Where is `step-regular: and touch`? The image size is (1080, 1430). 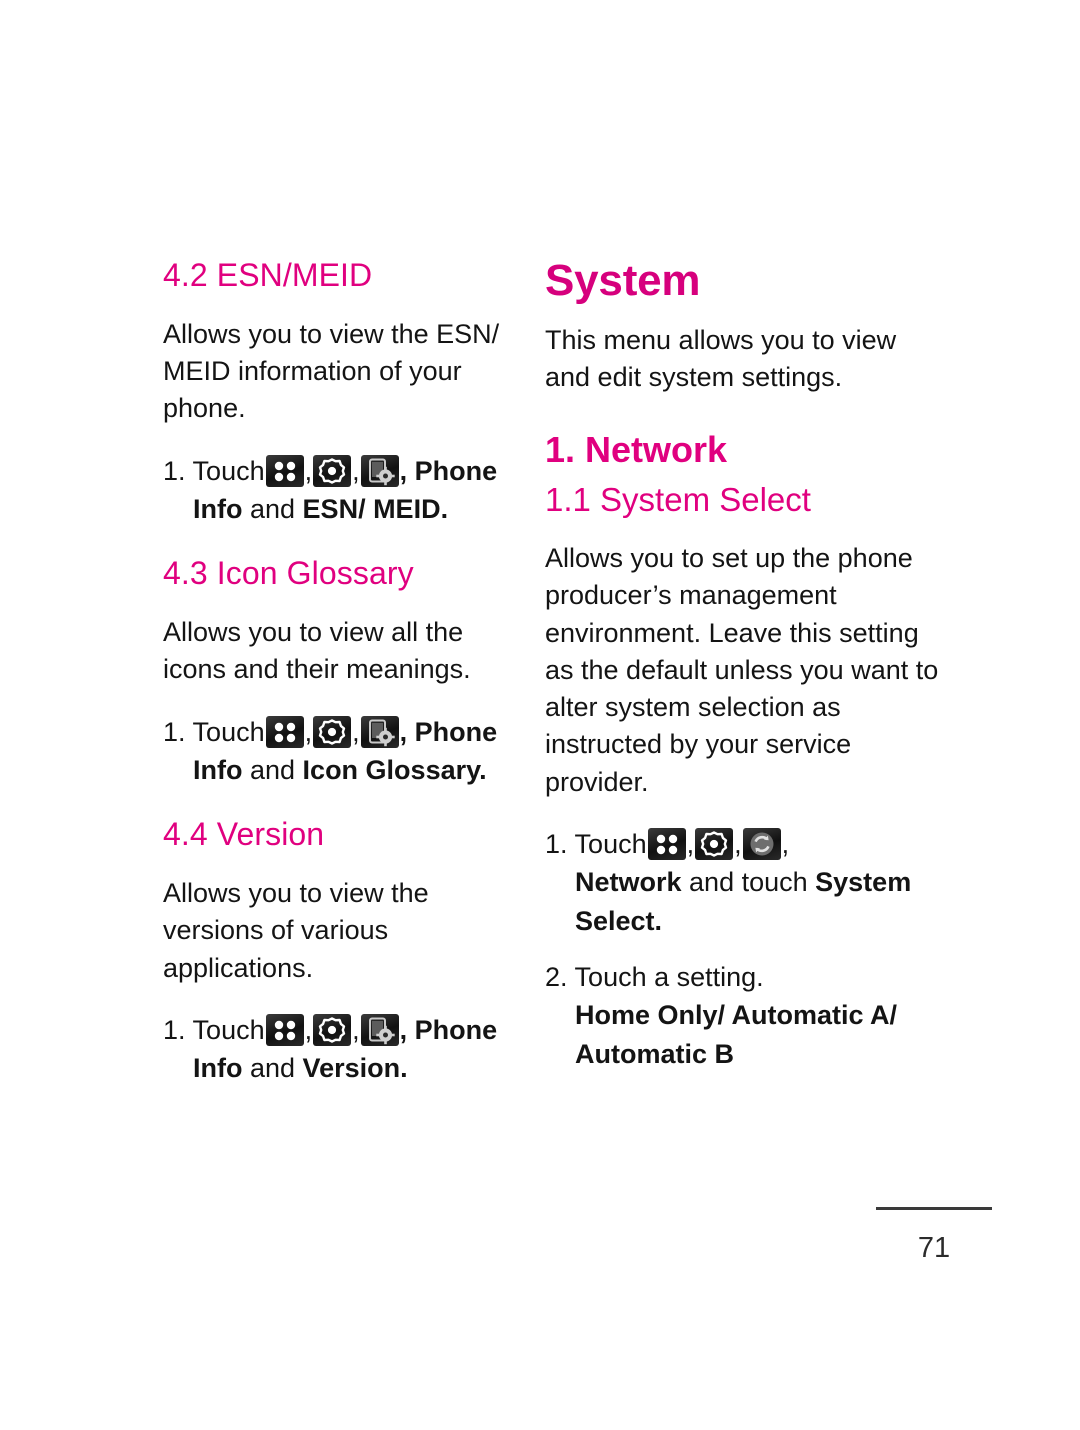
step-regular: and touch is located at coordinates (748, 882).